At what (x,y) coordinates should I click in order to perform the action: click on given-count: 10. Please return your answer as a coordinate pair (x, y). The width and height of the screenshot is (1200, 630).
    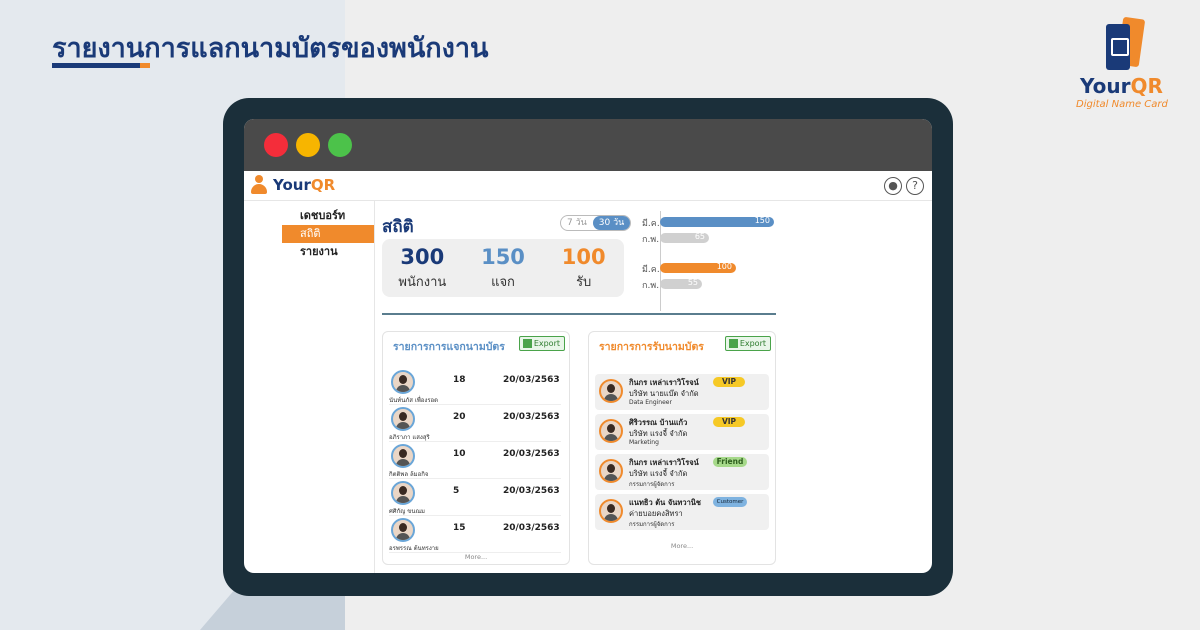
    Looking at the image, I should click on (459, 454).